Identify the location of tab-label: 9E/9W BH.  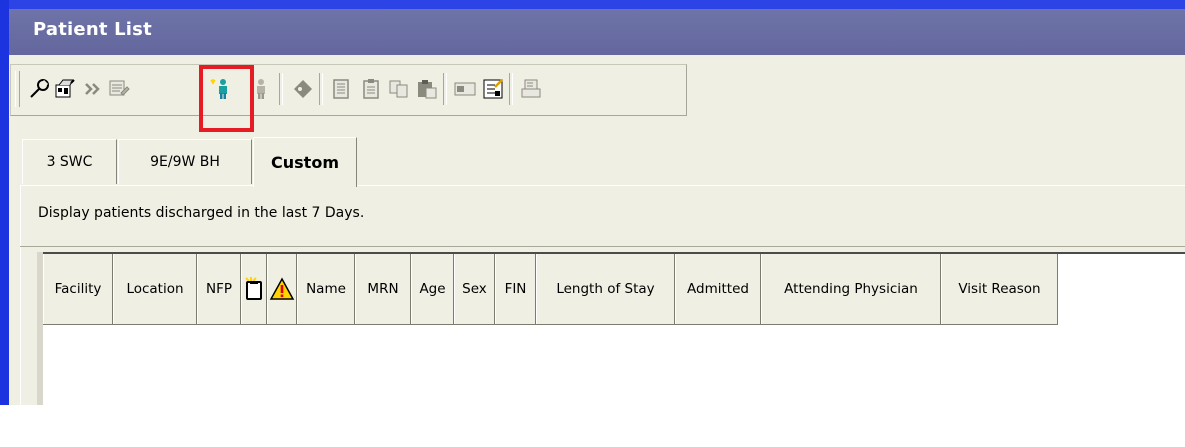
(185, 162).